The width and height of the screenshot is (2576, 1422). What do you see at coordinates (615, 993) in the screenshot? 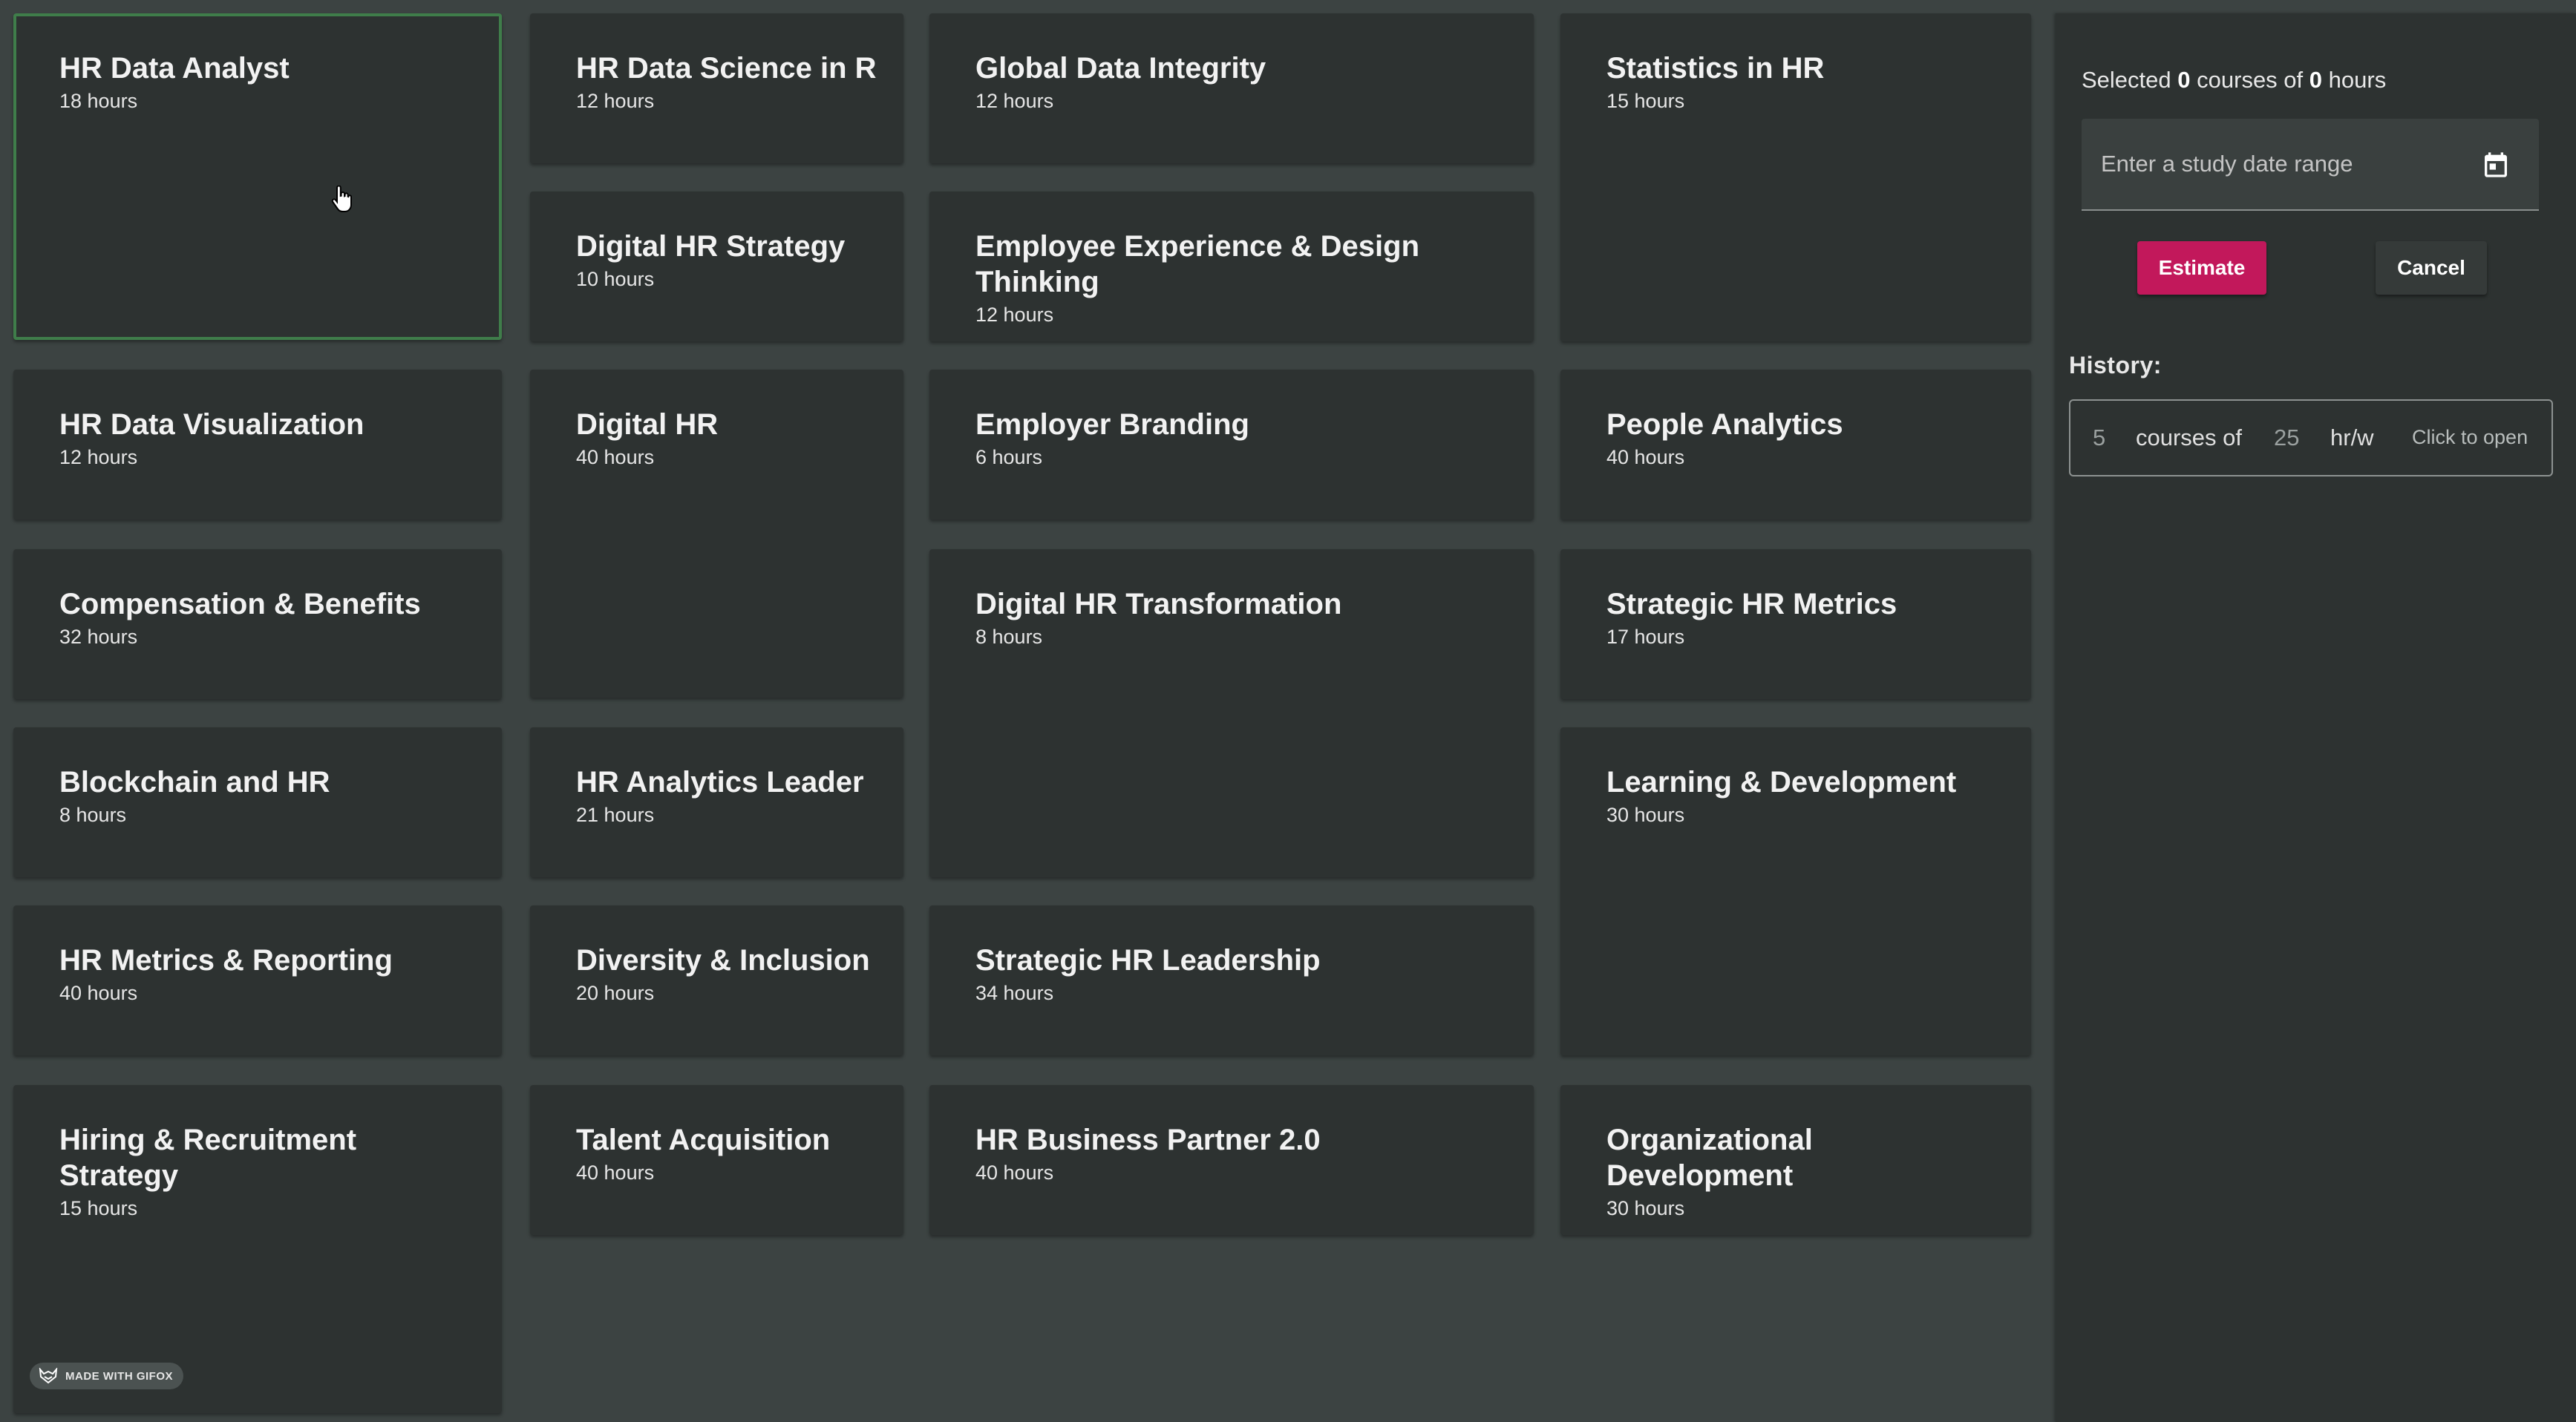
I see `course-hours: 20 hours` at bounding box center [615, 993].